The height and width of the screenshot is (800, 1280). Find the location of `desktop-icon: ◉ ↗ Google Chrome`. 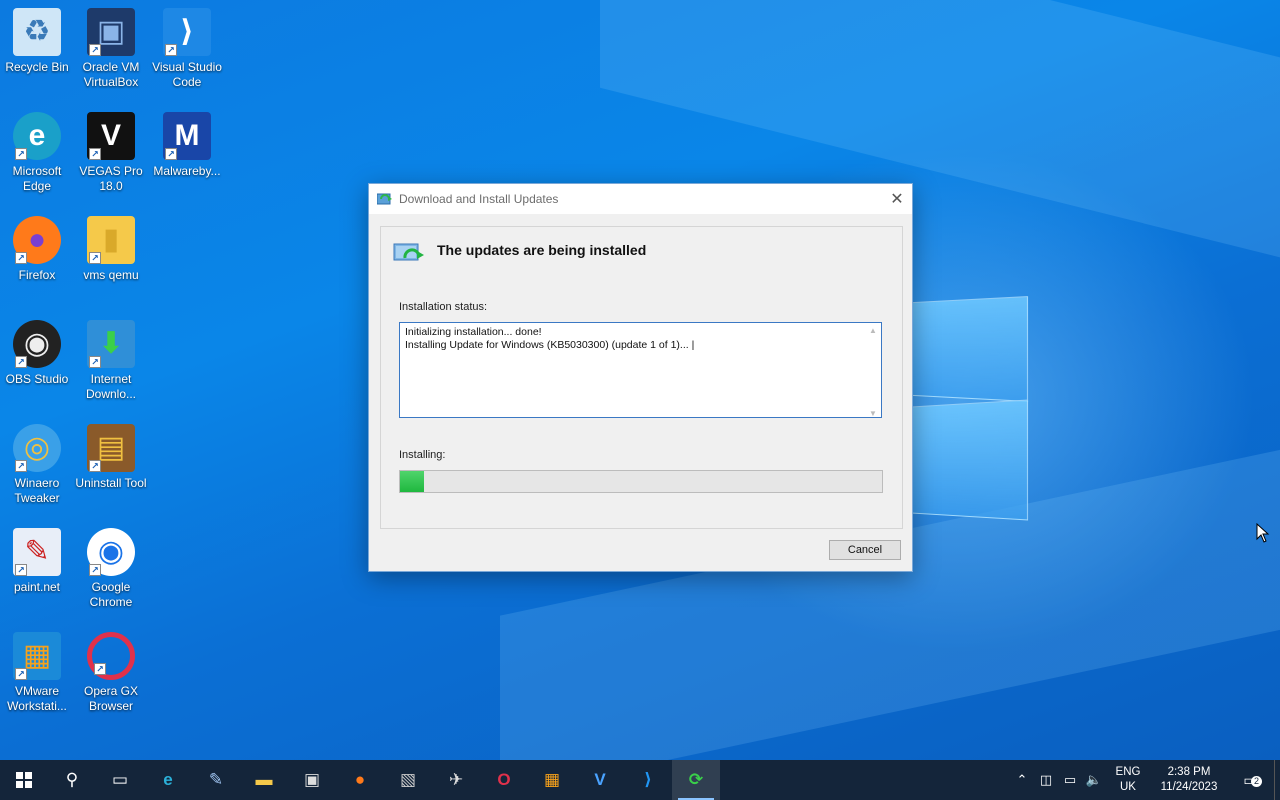

desktop-icon: ◉ ↗ Google Chrome is located at coordinates (111, 569).